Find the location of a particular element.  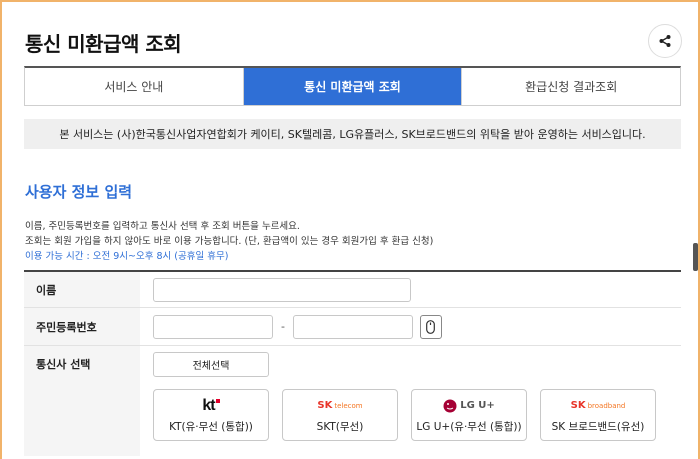

name-label: 이름 is located at coordinates (82, 289).